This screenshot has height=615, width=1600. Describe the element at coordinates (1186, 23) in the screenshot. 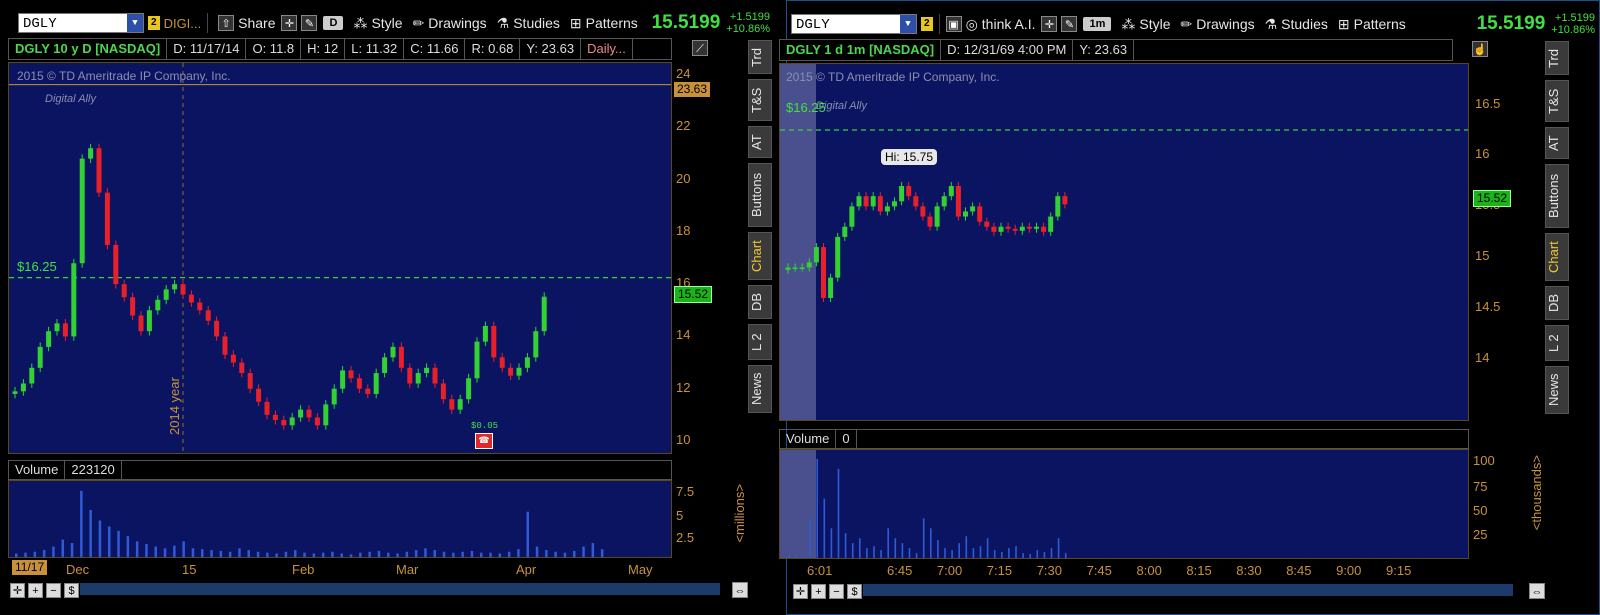

I see `pencil-icon: ✏` at that location.